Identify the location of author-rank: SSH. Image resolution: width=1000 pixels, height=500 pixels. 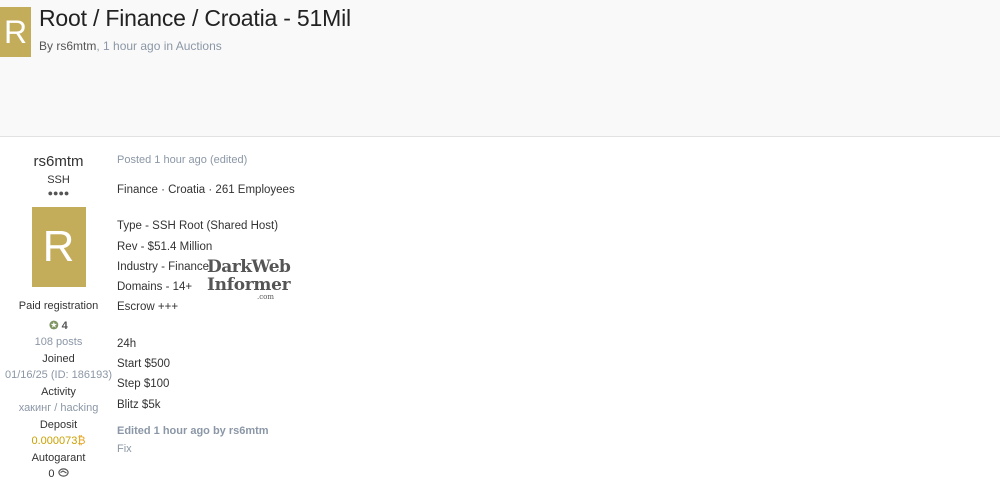
(58, 180).